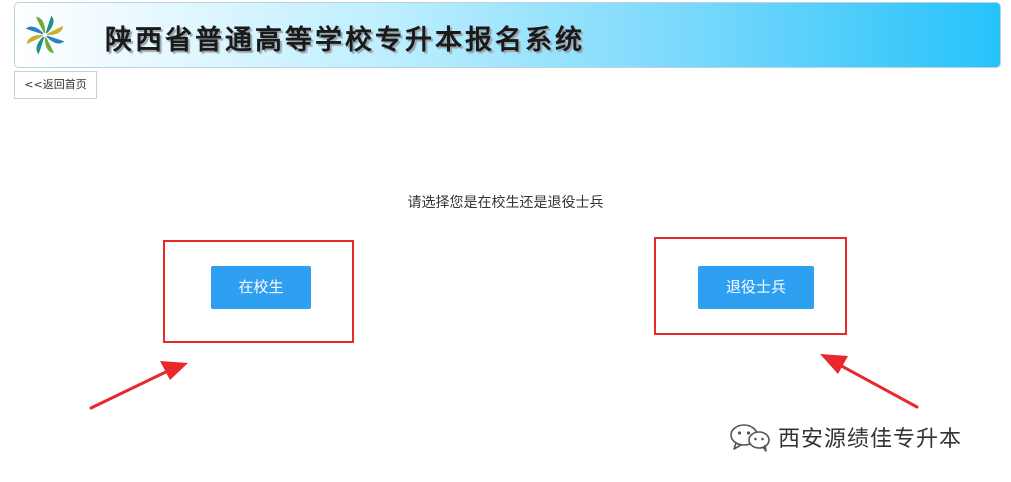 This screenshot has width=1011, height=482. Describe the element at coordinates (45, 35) in the screenshot. I see `pinwheel-logo-icon` at that location.